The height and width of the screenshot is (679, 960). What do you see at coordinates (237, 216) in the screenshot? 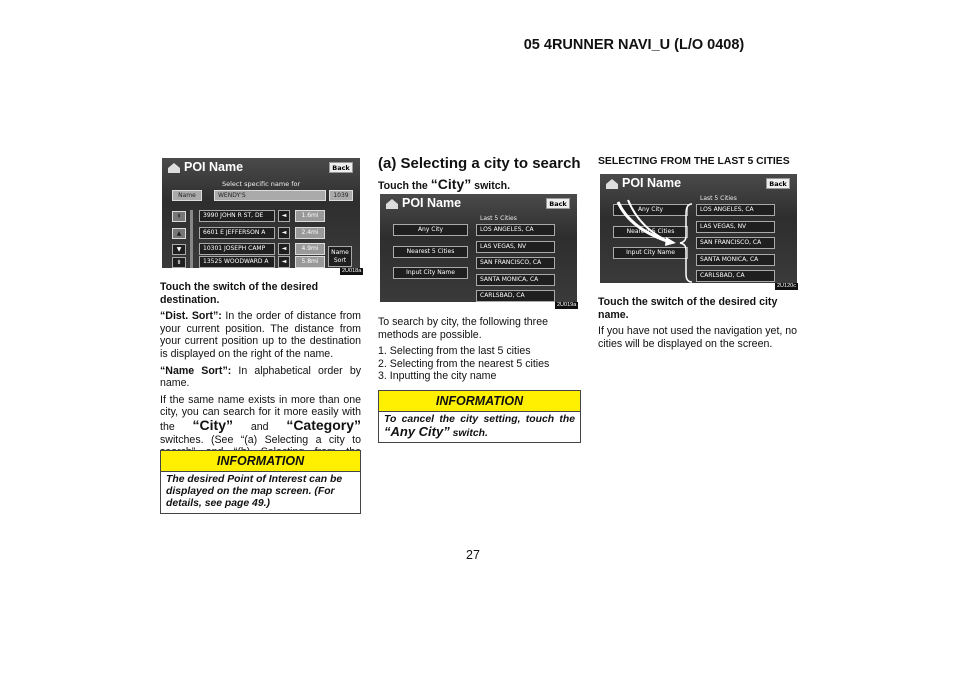
I see `list-item: 3990 JOHN R ST, DE` at bounding box center [237, 216].